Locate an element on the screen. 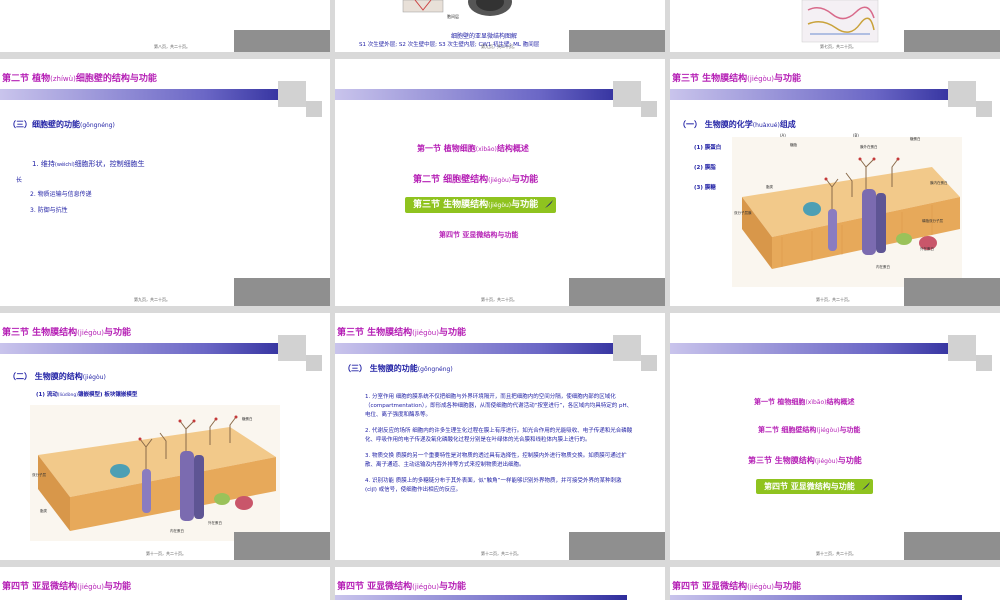 This screenshot has width=1000, height=600. item-3: 3. 防御与抗性 is located at coordinates (49, 210).